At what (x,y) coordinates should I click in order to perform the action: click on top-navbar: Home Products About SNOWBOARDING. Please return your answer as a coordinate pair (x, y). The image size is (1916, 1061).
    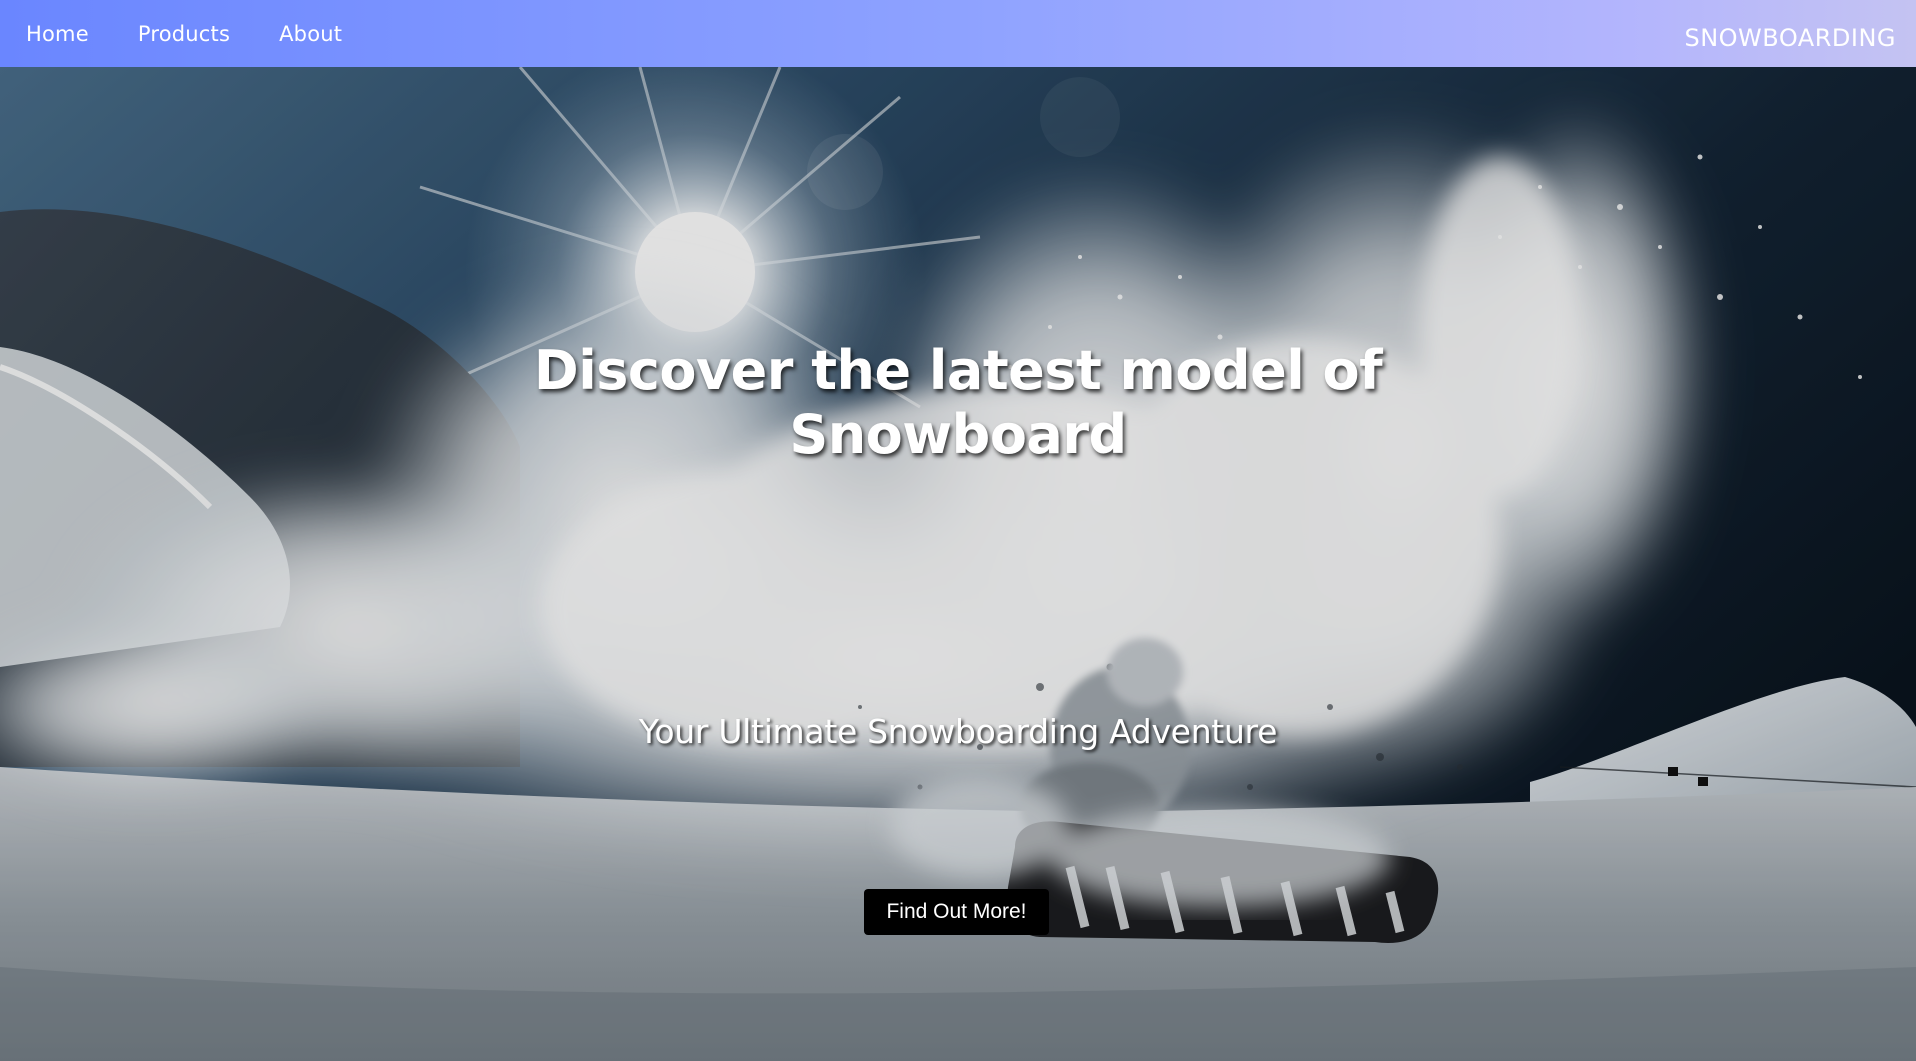
    Looking at the image, I should click on (958, 33).